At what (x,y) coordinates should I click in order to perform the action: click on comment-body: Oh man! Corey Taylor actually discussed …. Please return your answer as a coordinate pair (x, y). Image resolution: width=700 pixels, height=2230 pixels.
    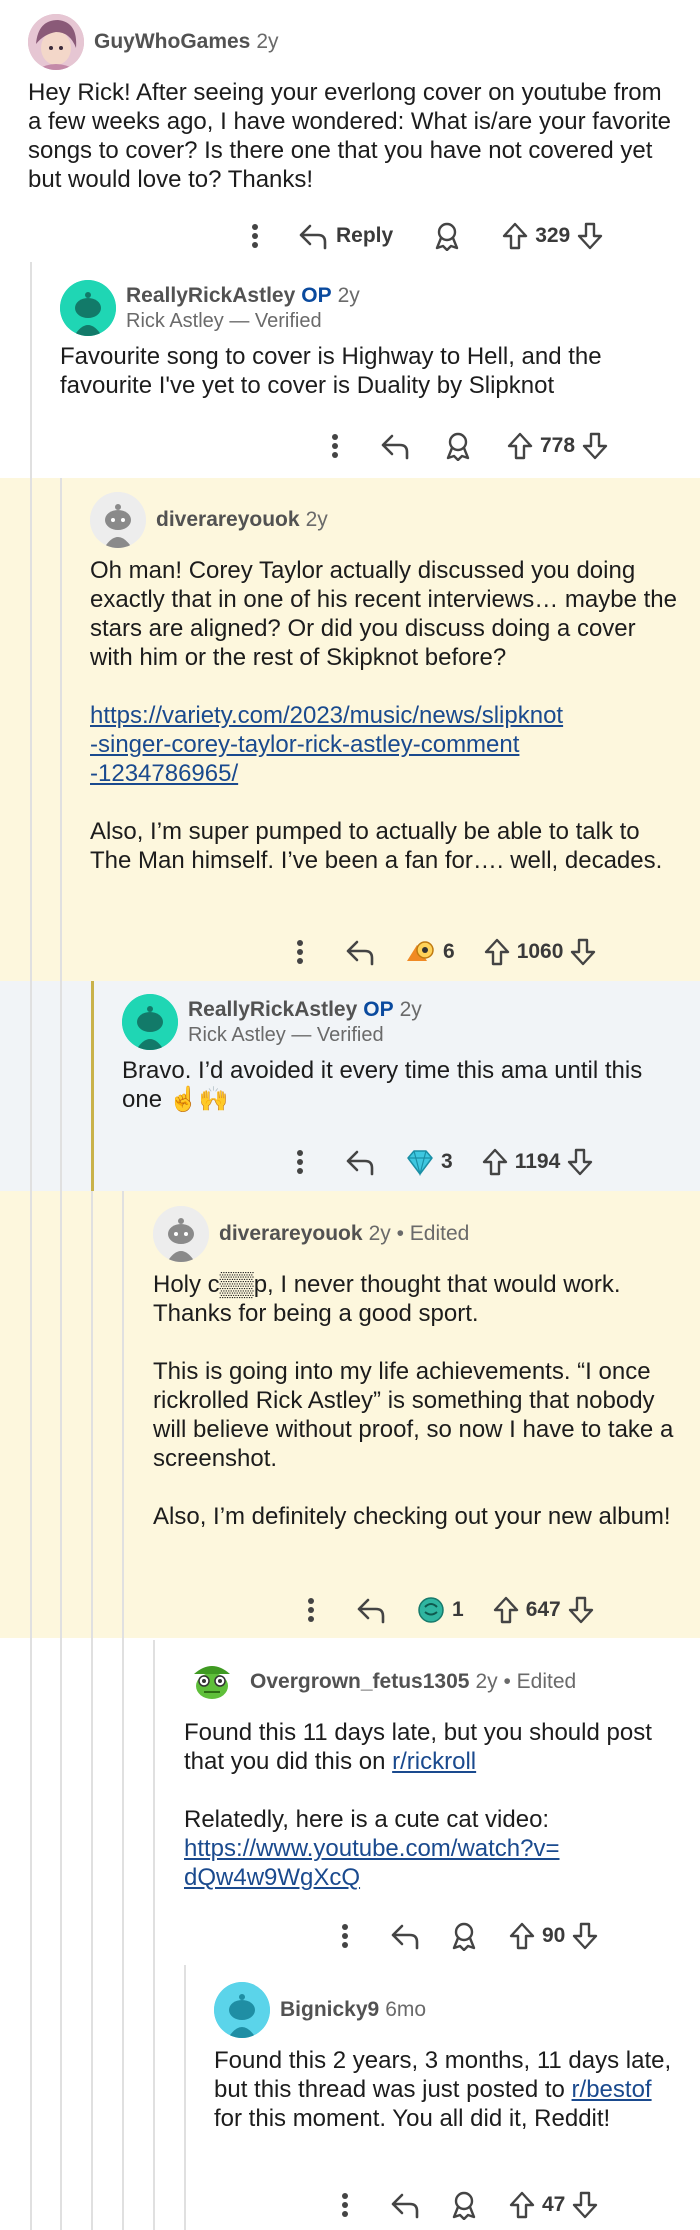
    Looking at the image, I should click on (385, 715).